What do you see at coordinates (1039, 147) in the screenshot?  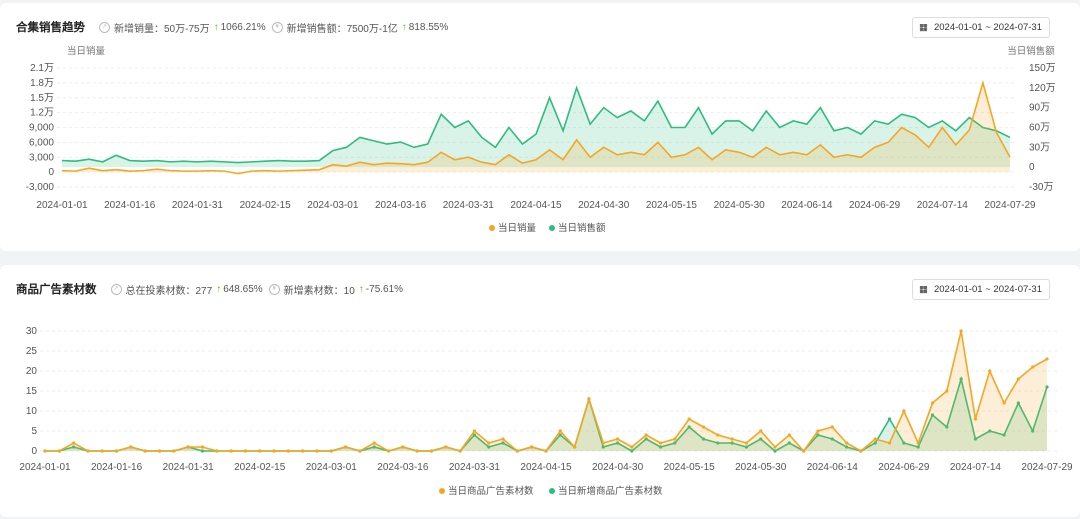 I see `y2-tick-label: 30万` at bounding box center [1039, 147].